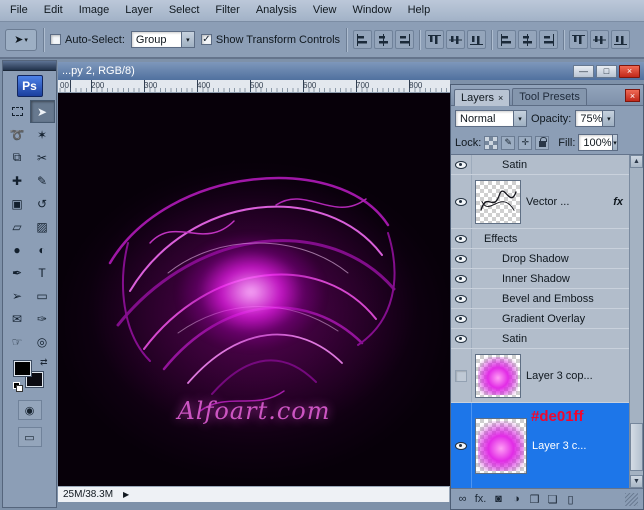  I want to click on effect-row-satin: Satin, so click(540, 339).